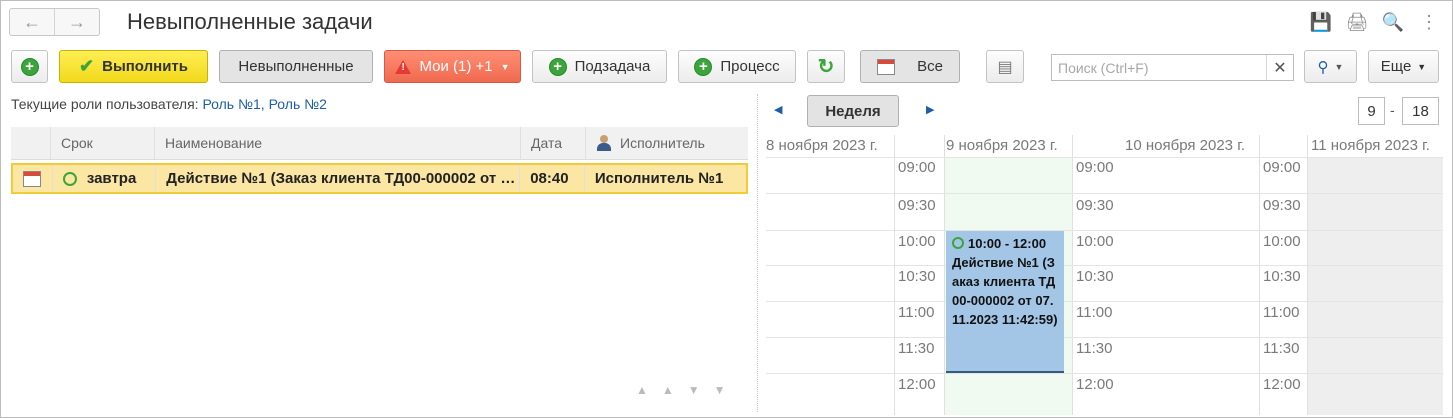 This screenshot has width=1453, height=418. What do you see at coordinates (694, 390) in the screenshot?
I see `next-page-icon: ▼` at bounding box center [694, 390].